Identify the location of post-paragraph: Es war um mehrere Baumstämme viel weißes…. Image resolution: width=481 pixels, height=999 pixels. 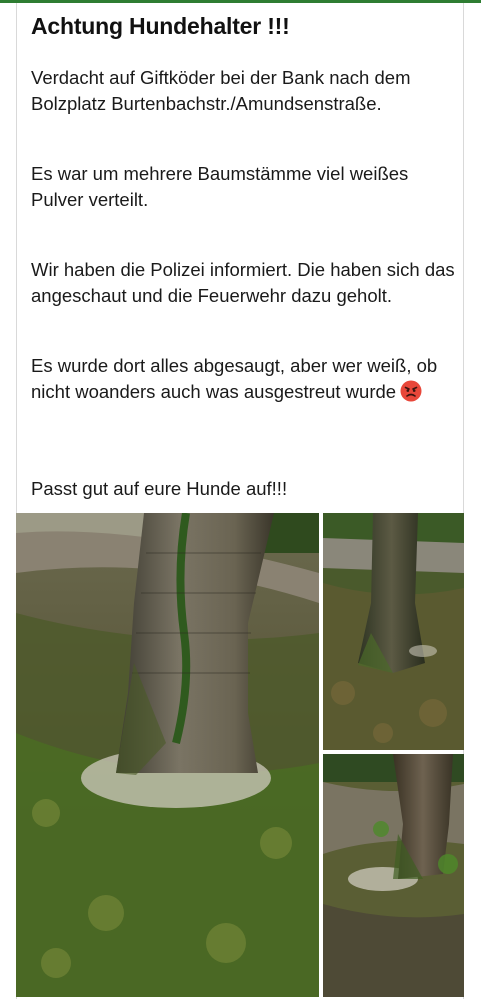
(220, 186).